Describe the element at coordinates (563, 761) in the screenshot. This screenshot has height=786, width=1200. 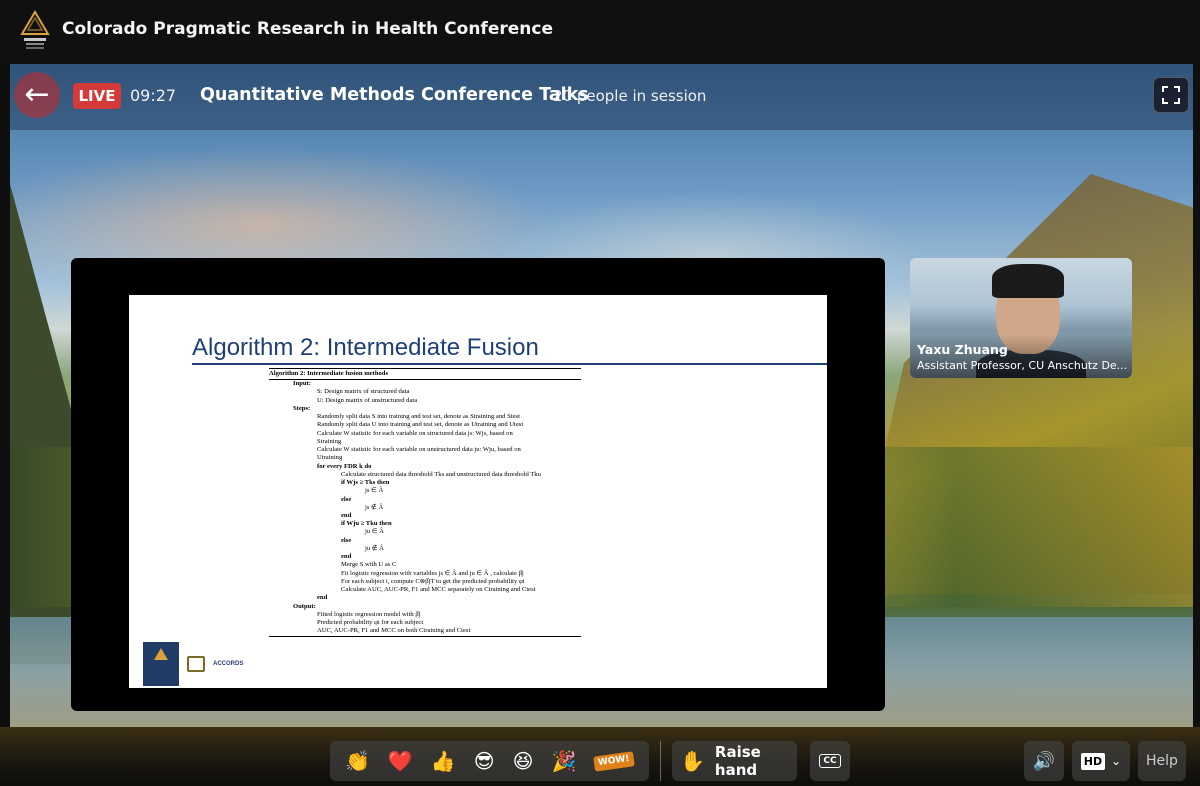
I see `party-reaction: 🎉` at that location.